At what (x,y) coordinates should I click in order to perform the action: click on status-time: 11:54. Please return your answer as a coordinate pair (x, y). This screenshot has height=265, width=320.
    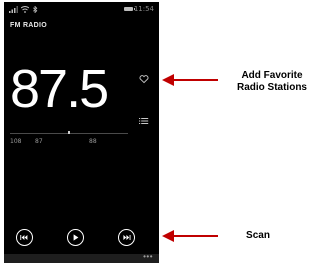
    Looking at the image, I should click on (143, 9).